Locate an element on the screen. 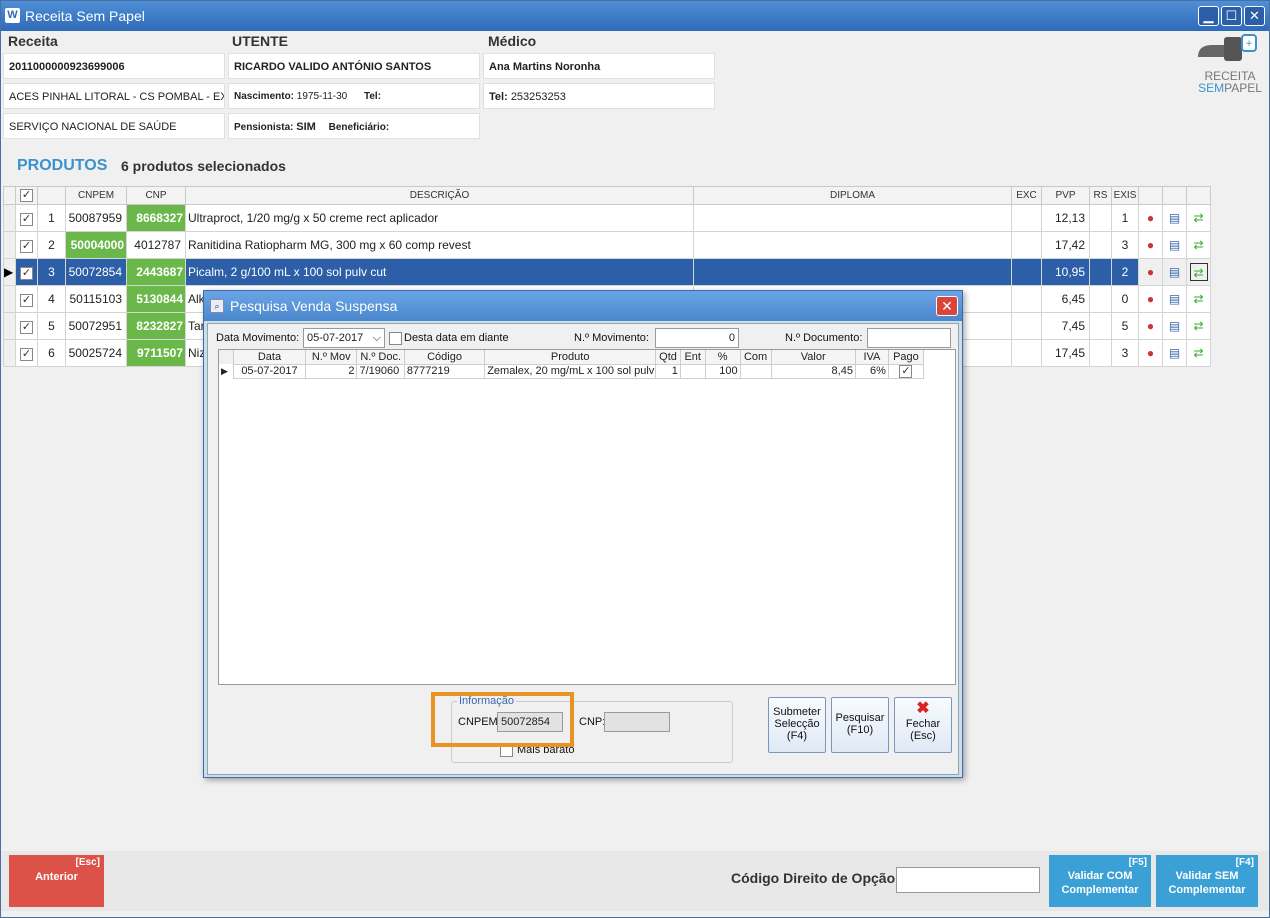 The width and height of the screenshot is (1270, 918). col-cnp: CNP is located at coordinates (156, 195).